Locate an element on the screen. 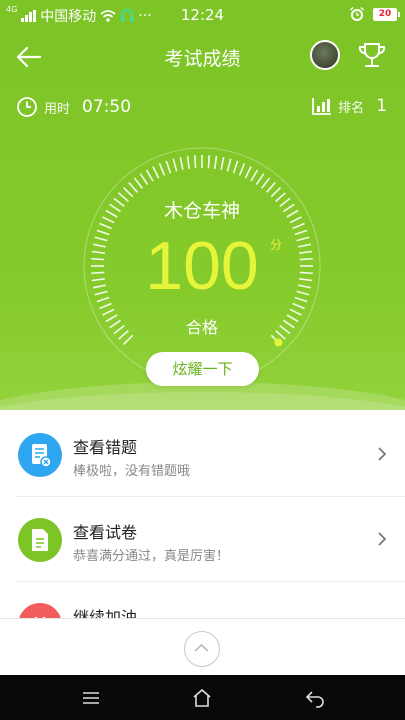  score-unit: 分 is located at coordinates (276, 245).